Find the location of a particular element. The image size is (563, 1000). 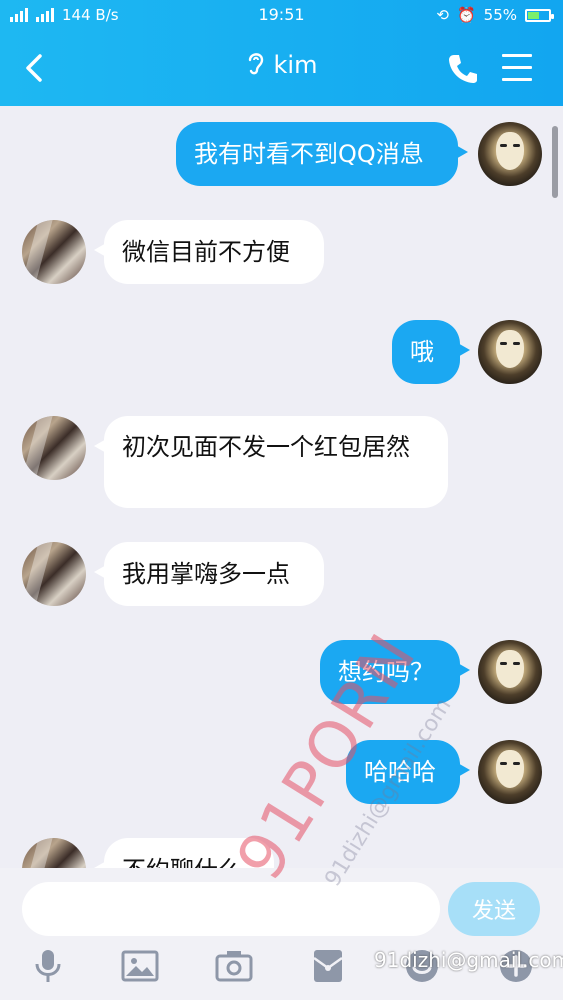

watermark-email: 91dizhi@gmail.com is located at coordinates (468, 960).